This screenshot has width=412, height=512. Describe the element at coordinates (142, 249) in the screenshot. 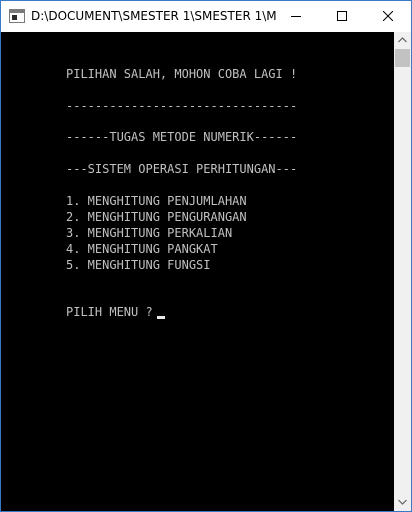

I see `menu-option-4: 4. MENGHITUNG PANGKAT` at that location.